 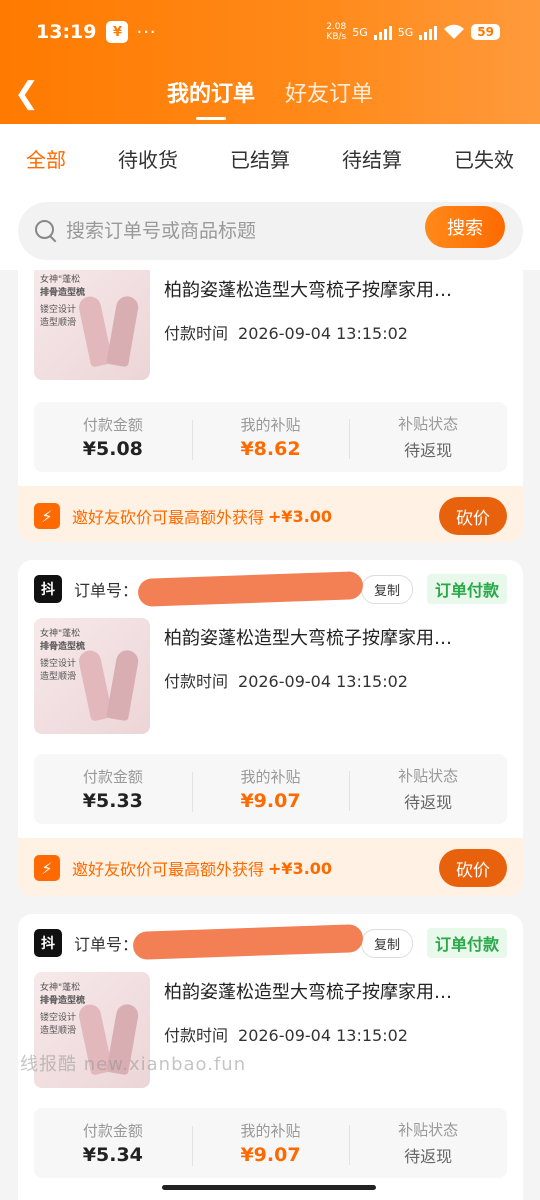 I want to click on net-speed: 2.08 KB/s, so click(x=336, y=32).